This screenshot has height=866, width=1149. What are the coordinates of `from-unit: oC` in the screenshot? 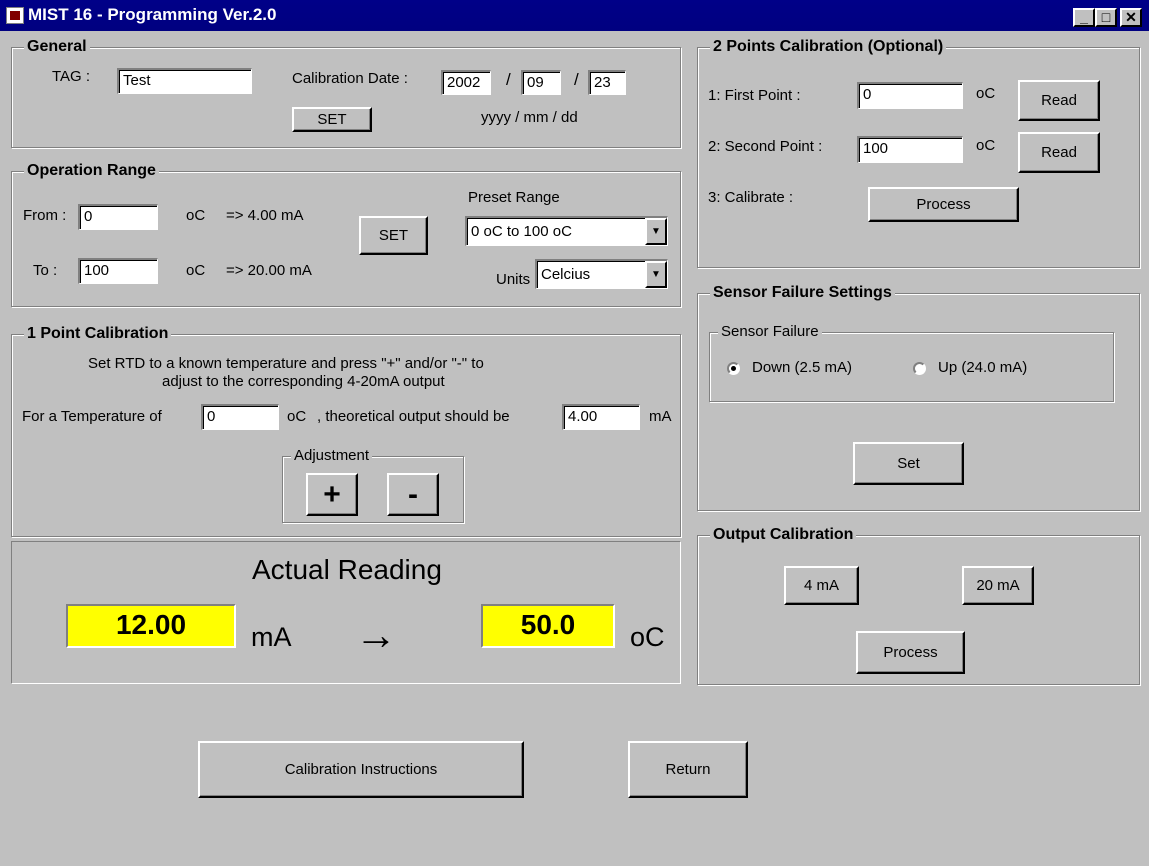 It's located at (196, 215).